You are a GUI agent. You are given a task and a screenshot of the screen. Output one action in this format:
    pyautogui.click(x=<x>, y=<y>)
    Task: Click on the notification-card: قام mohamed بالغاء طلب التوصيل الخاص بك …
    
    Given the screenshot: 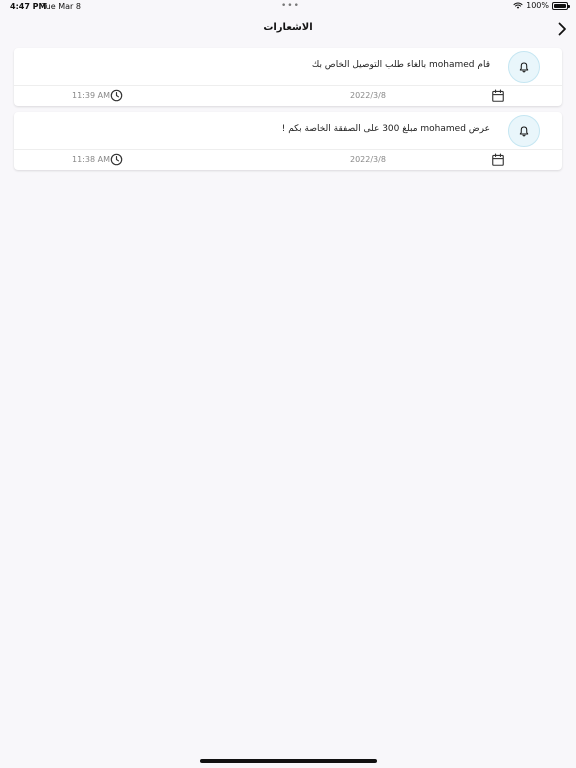 What is the action you would take?
    pyautogui.click(x=288, y=77)
    